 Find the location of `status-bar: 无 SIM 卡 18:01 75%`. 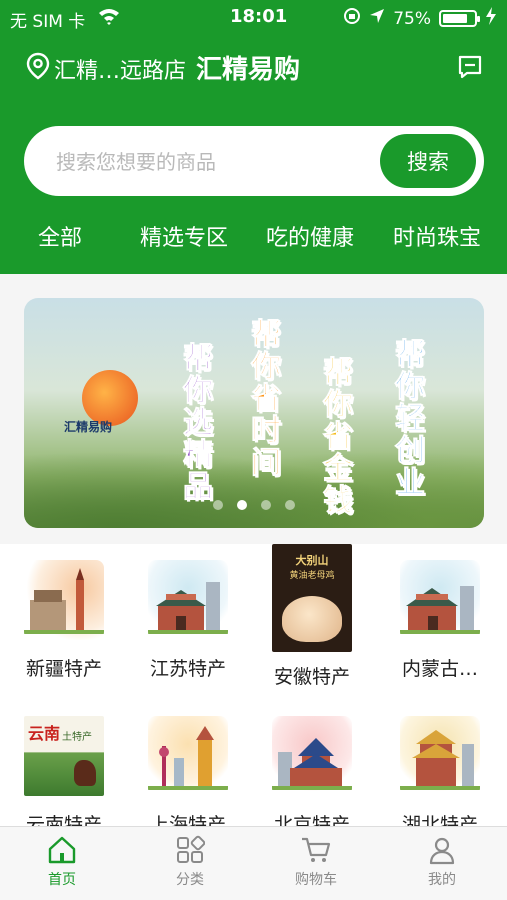

status-bar: 无 SIM 卡 18:01 75% is located at coordinates (253, 17).